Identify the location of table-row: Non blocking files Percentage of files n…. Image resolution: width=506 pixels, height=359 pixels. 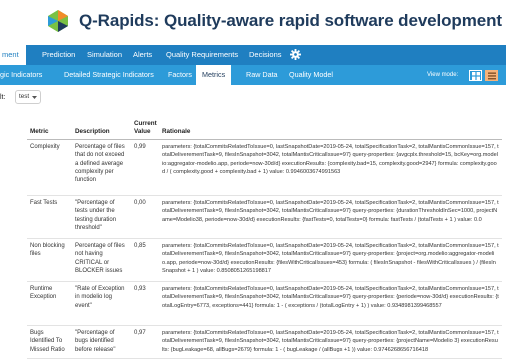
(264, 260).